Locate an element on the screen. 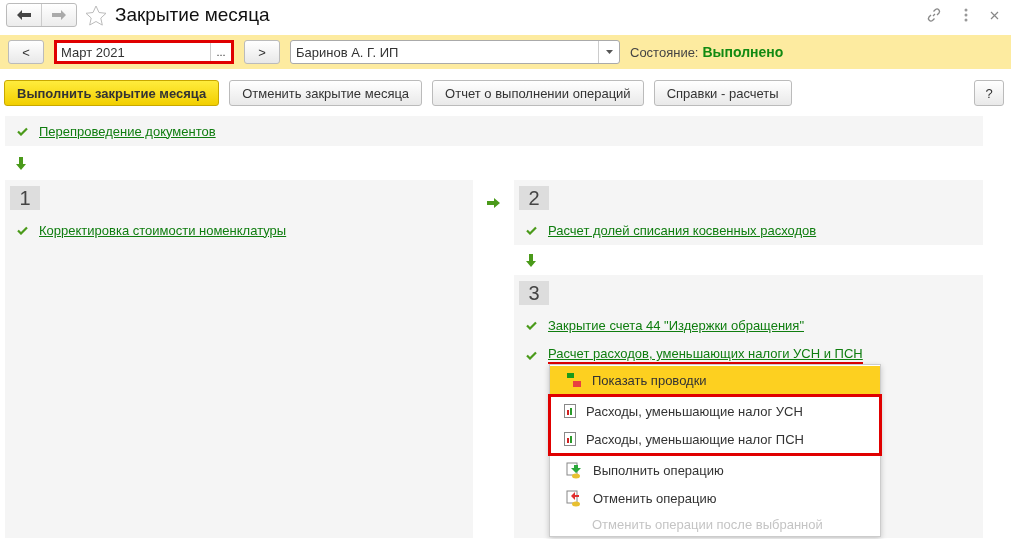 Image resolution: width=1011 pixels, height=539 pixels. next-period-button: > is located at coordinates (262, 52).